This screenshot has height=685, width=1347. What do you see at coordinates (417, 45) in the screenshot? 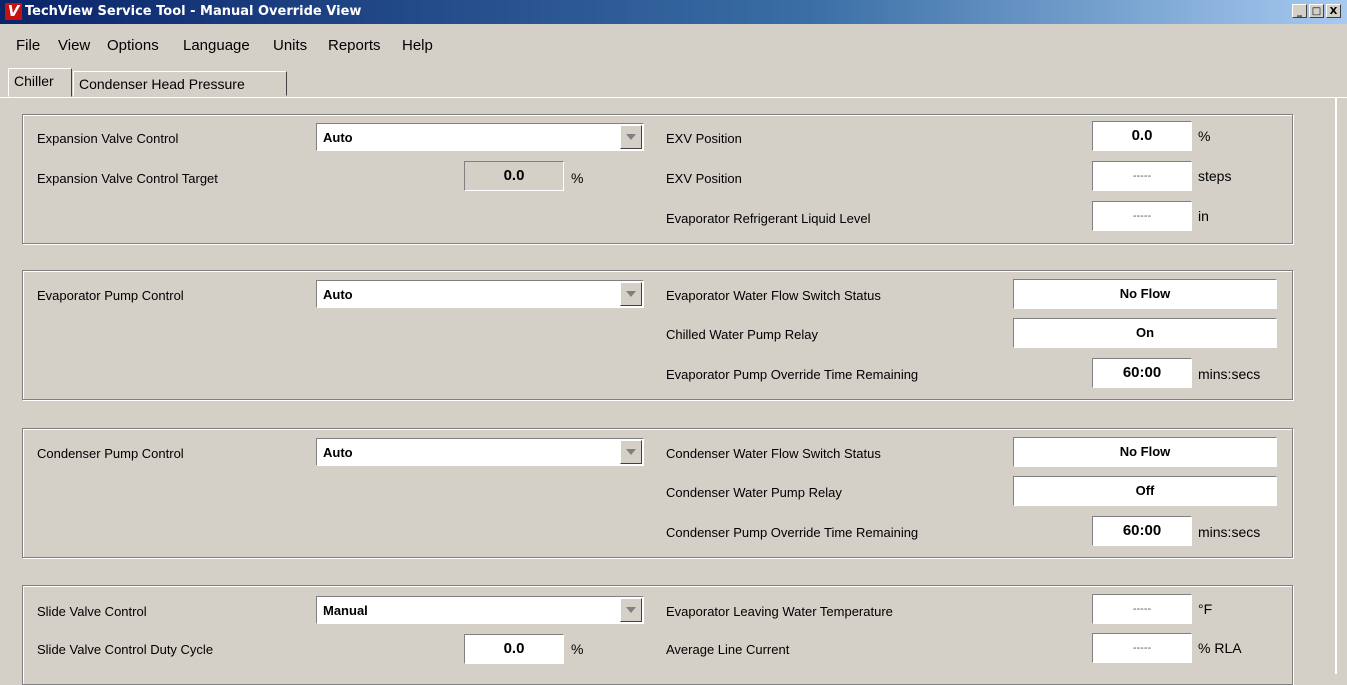
I see `menu-help: Help` at bounding box center [417, 45].